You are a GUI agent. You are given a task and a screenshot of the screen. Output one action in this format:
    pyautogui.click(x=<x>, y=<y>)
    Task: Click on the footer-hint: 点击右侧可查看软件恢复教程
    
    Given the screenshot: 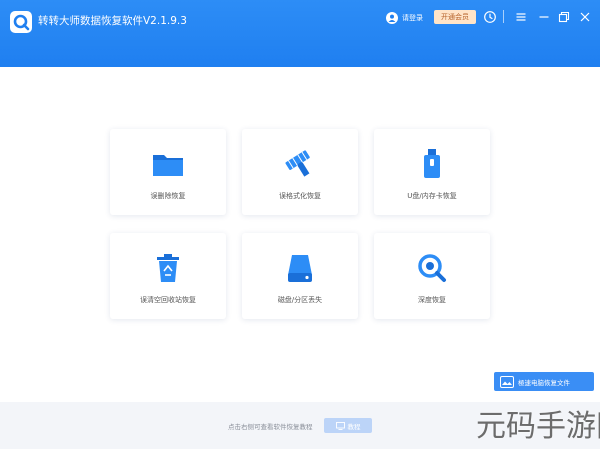 What is the action you would take?
    pyautogui.click(x=270, y=427)
    